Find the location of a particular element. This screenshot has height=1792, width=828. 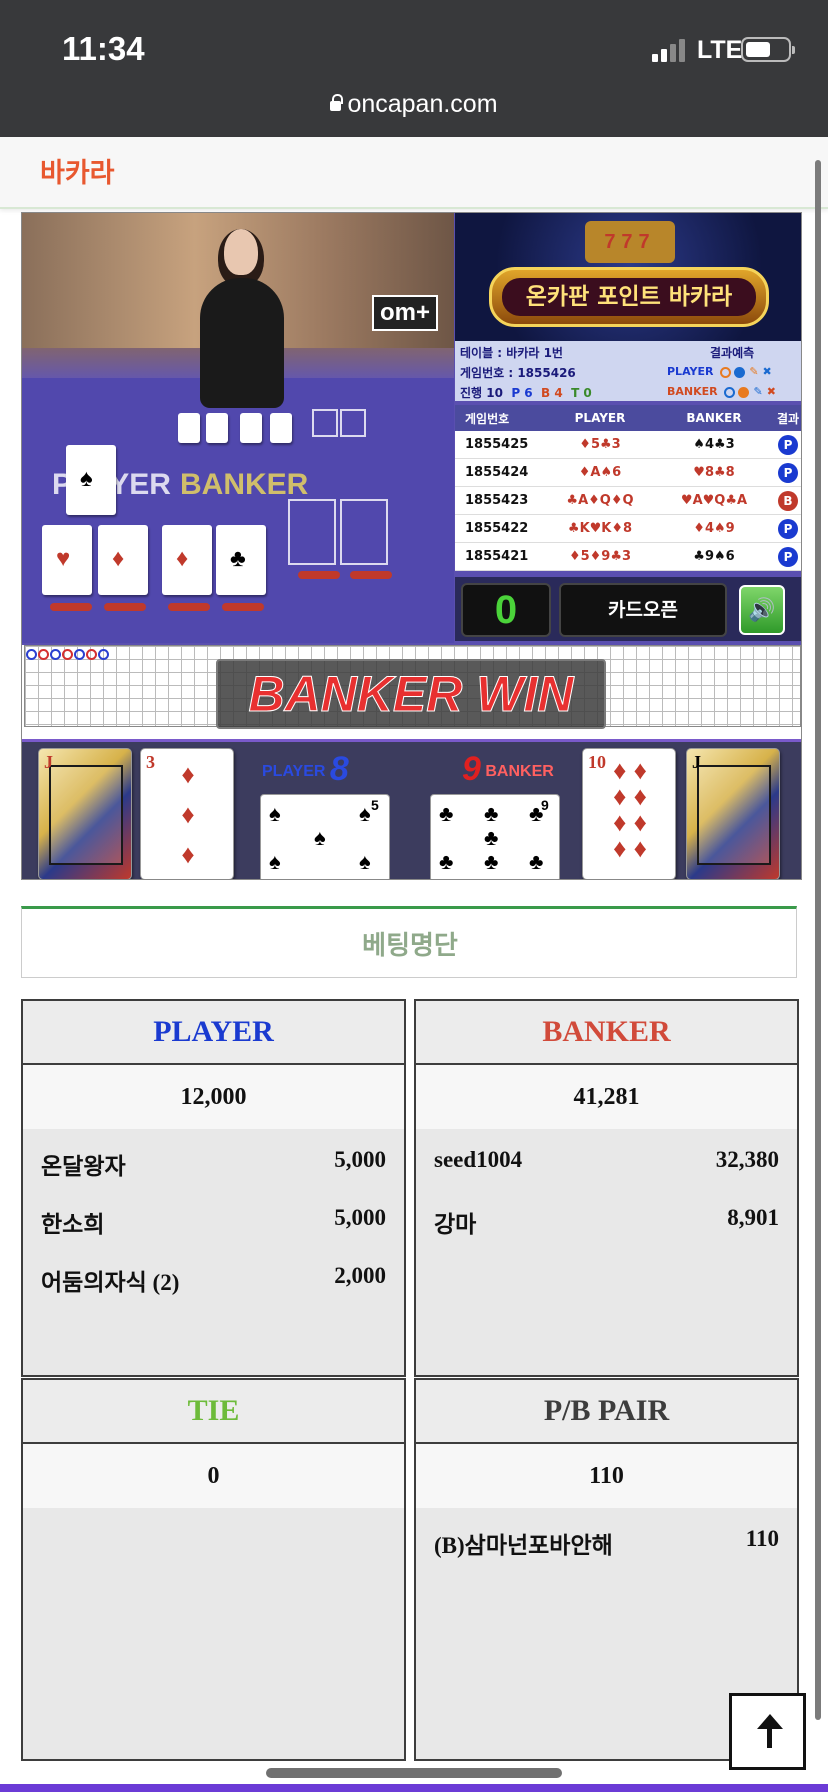

player-score: PLAYER 8 is located at coordinates (305, 769).